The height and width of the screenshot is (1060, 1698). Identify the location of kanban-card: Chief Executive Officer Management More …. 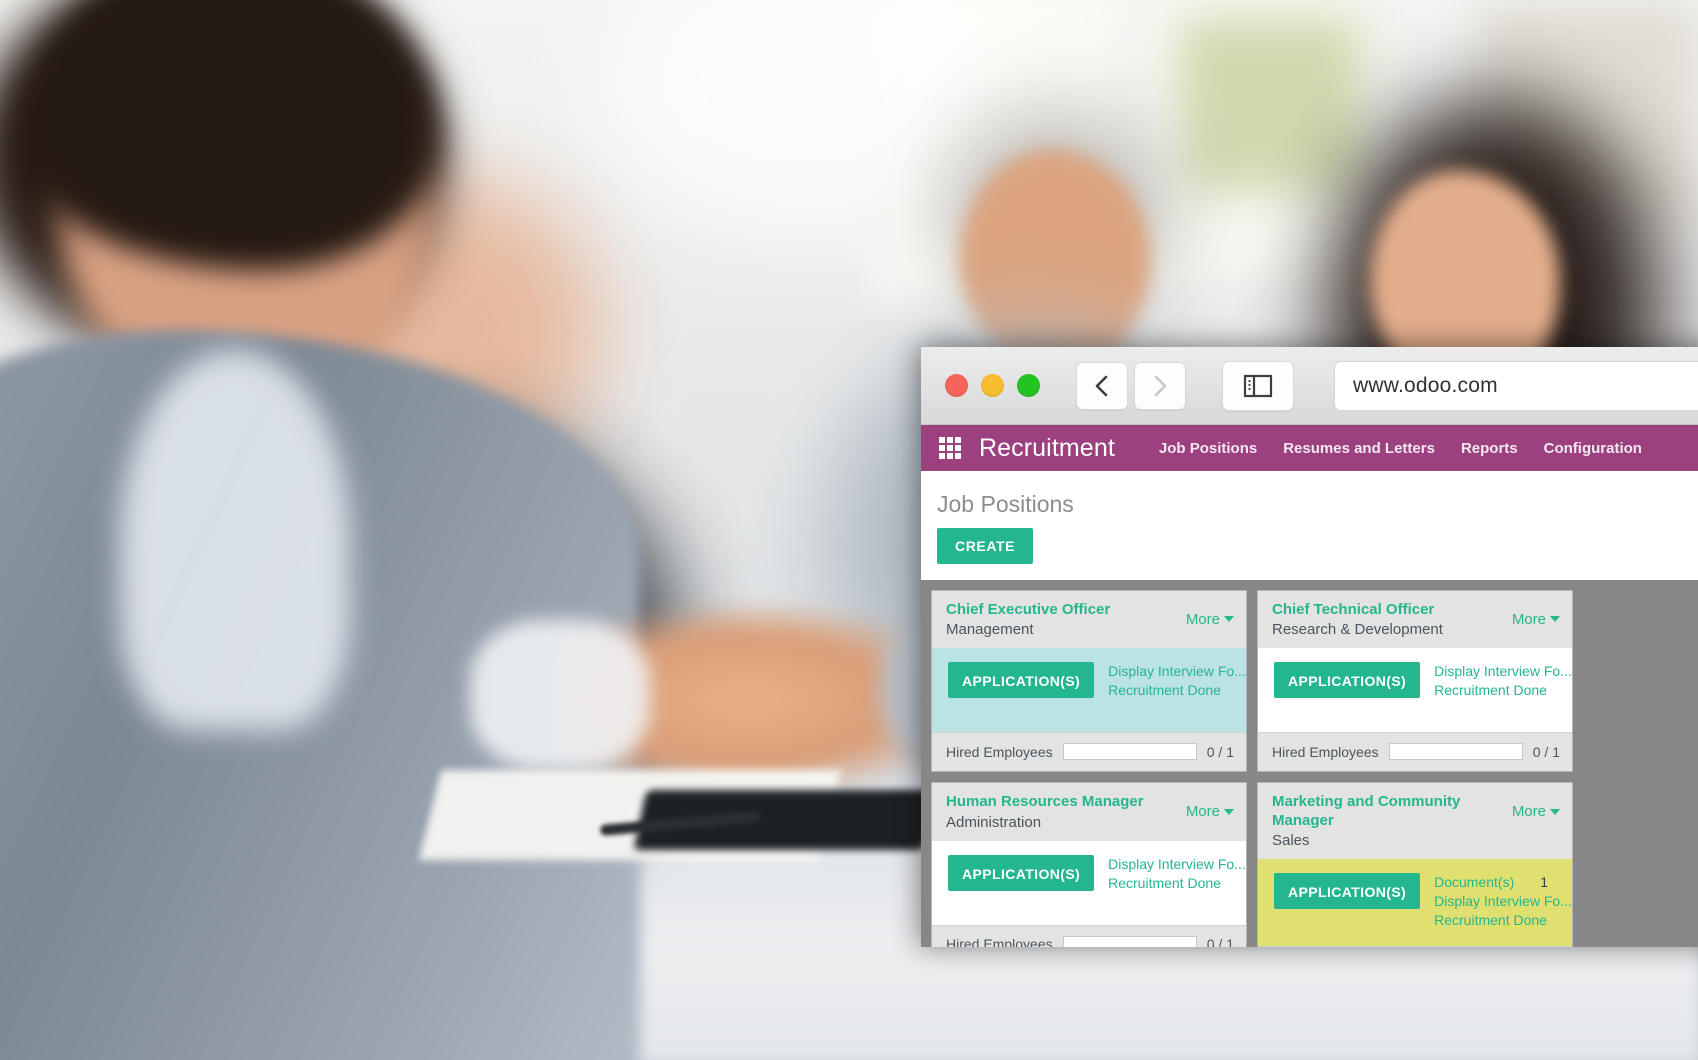
(1089, 681).